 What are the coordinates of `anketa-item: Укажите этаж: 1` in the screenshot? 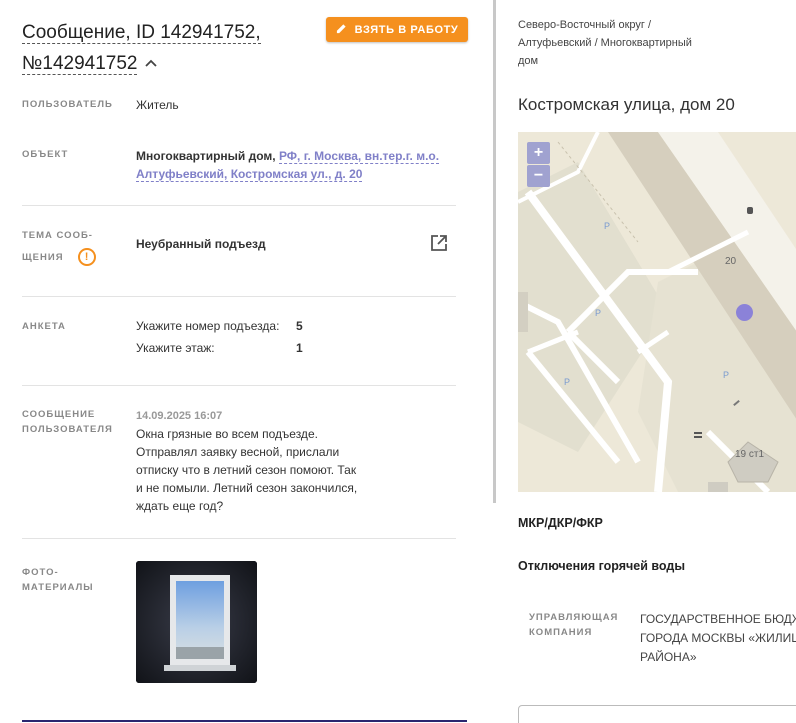 It's located at (246, 348).